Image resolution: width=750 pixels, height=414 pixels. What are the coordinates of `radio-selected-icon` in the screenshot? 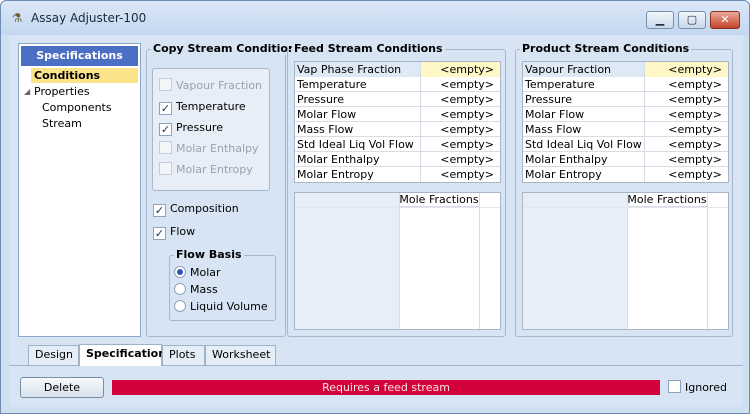 It's located at (180, 272).